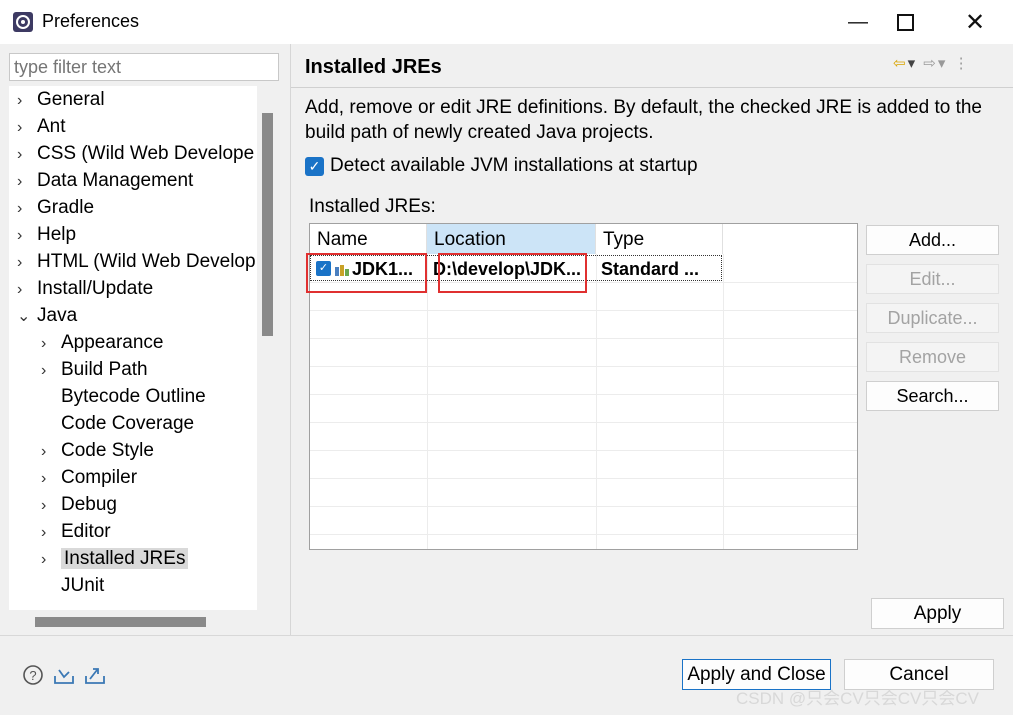  Describe the element at coordinates (975, 22) in the screenshot. I see `close-icon: ✕` at that location.